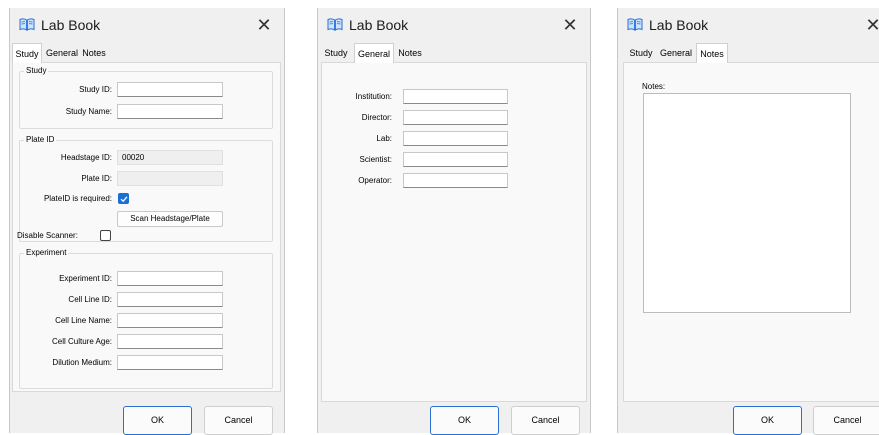  Describe the element at coordinates (66, 198) in the screenshot. I see `plateid-required-label: PlateID is required:` at that location.